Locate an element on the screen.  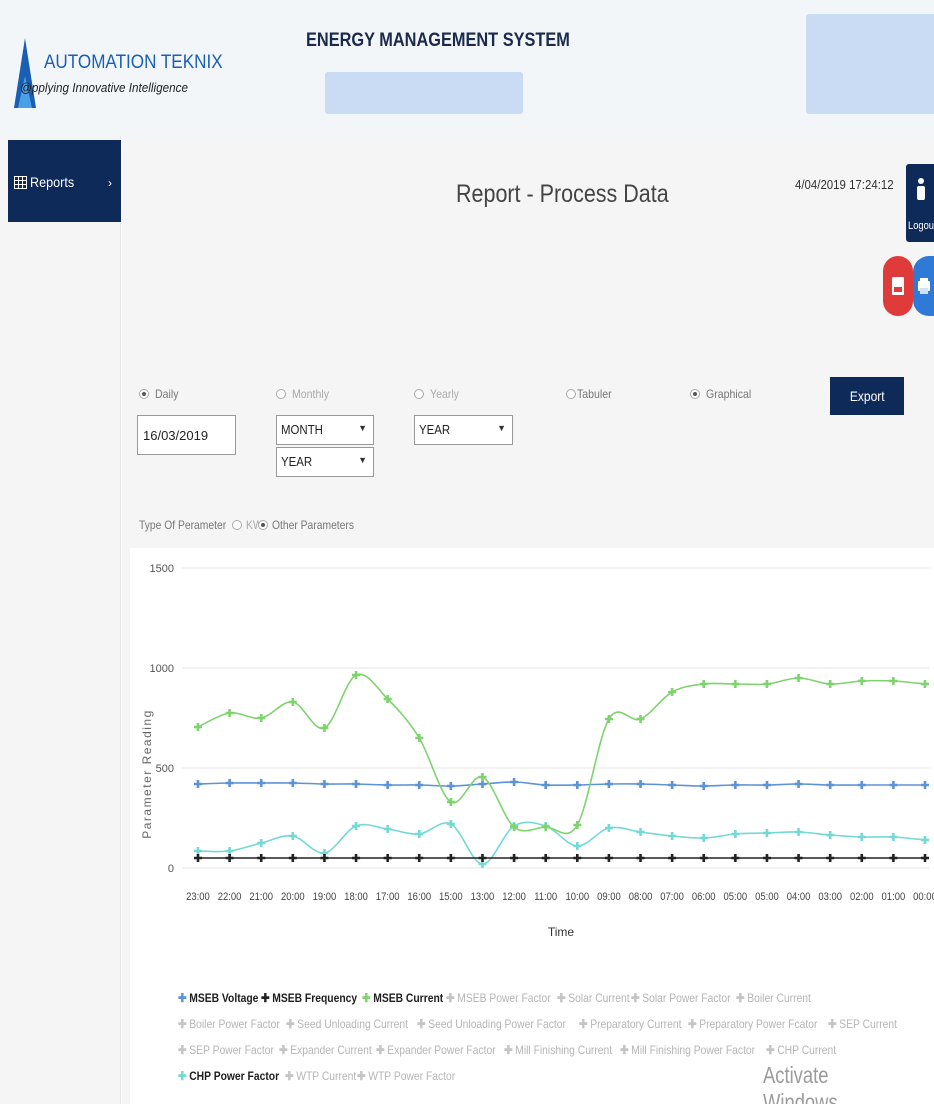
legend-item-preparatory-current: ✚ Preparatory Current is located at coordinates (630, 1024).